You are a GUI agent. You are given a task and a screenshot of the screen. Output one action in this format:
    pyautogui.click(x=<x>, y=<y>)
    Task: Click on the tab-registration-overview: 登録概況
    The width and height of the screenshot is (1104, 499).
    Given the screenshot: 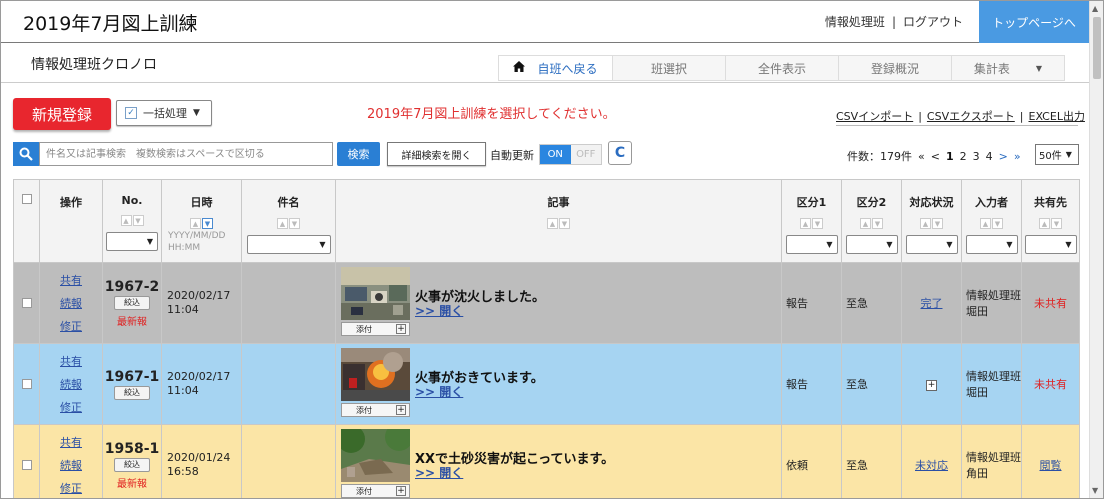 What is the action you would take?
    pyautogui.click(x=894, y=68)
    